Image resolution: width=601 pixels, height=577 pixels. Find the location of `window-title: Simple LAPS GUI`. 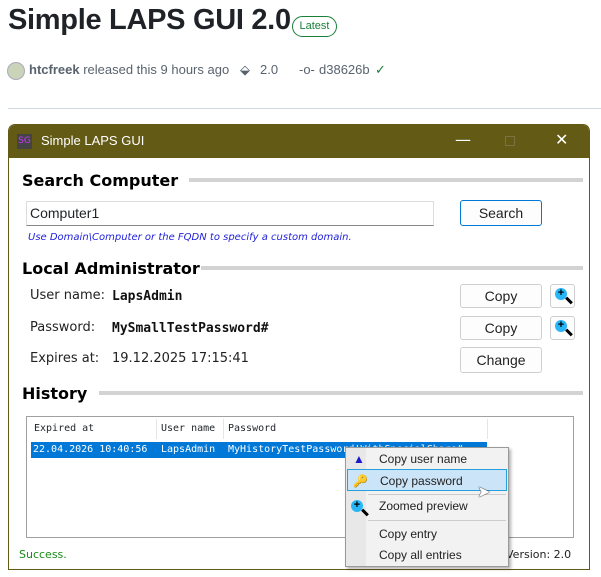

window-title: Simple LAPS GUI is located at coordinates (93, 140).